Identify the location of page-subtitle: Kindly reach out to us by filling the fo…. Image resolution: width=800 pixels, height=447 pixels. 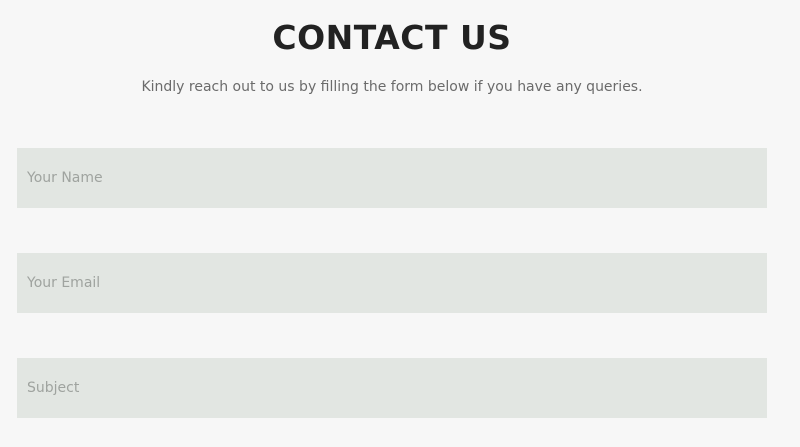
(392, 87).